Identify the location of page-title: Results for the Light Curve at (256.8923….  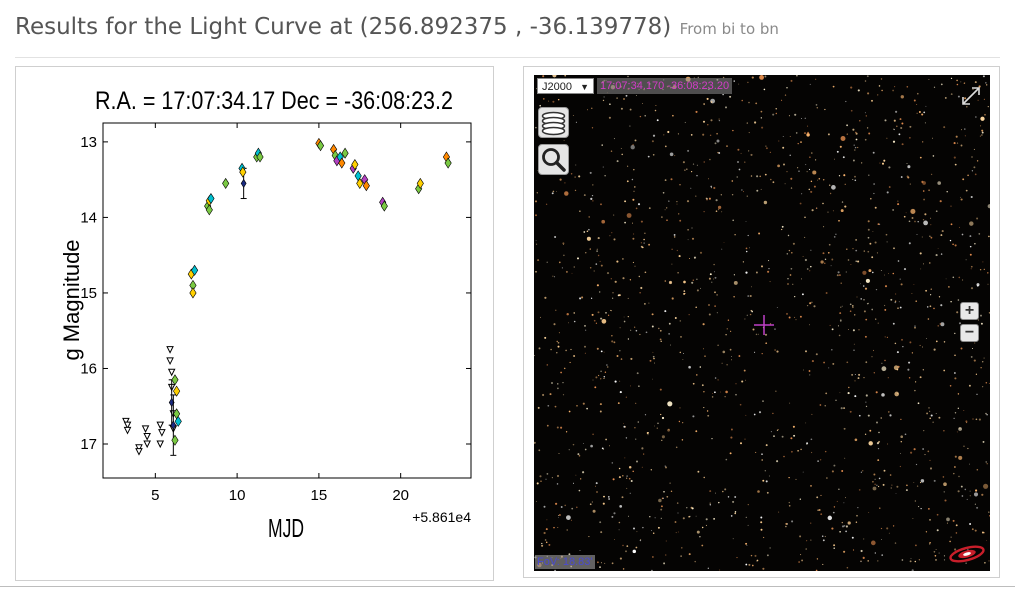
(343, 27).